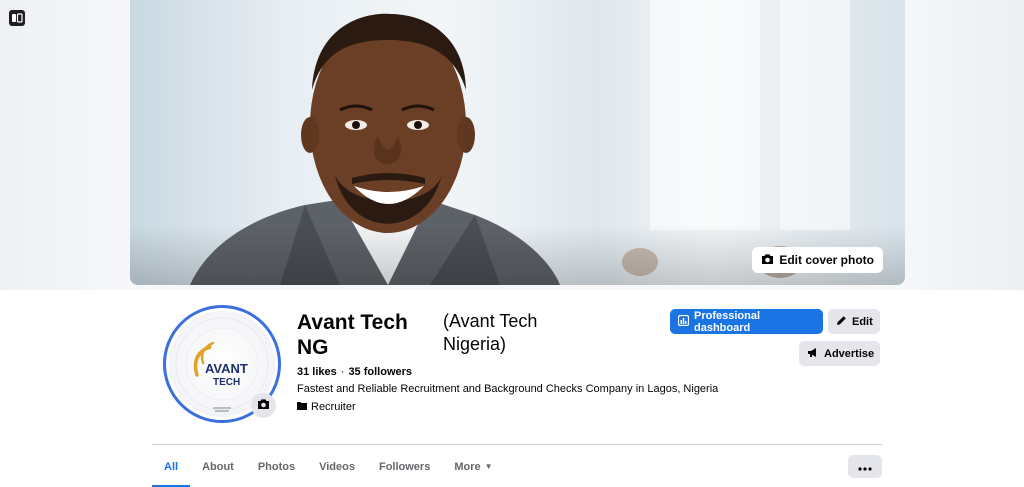 Image resolution: width=1024 pixels, height=487 pixels. I want to click on tab-more: More ▼, so click(473, 466).